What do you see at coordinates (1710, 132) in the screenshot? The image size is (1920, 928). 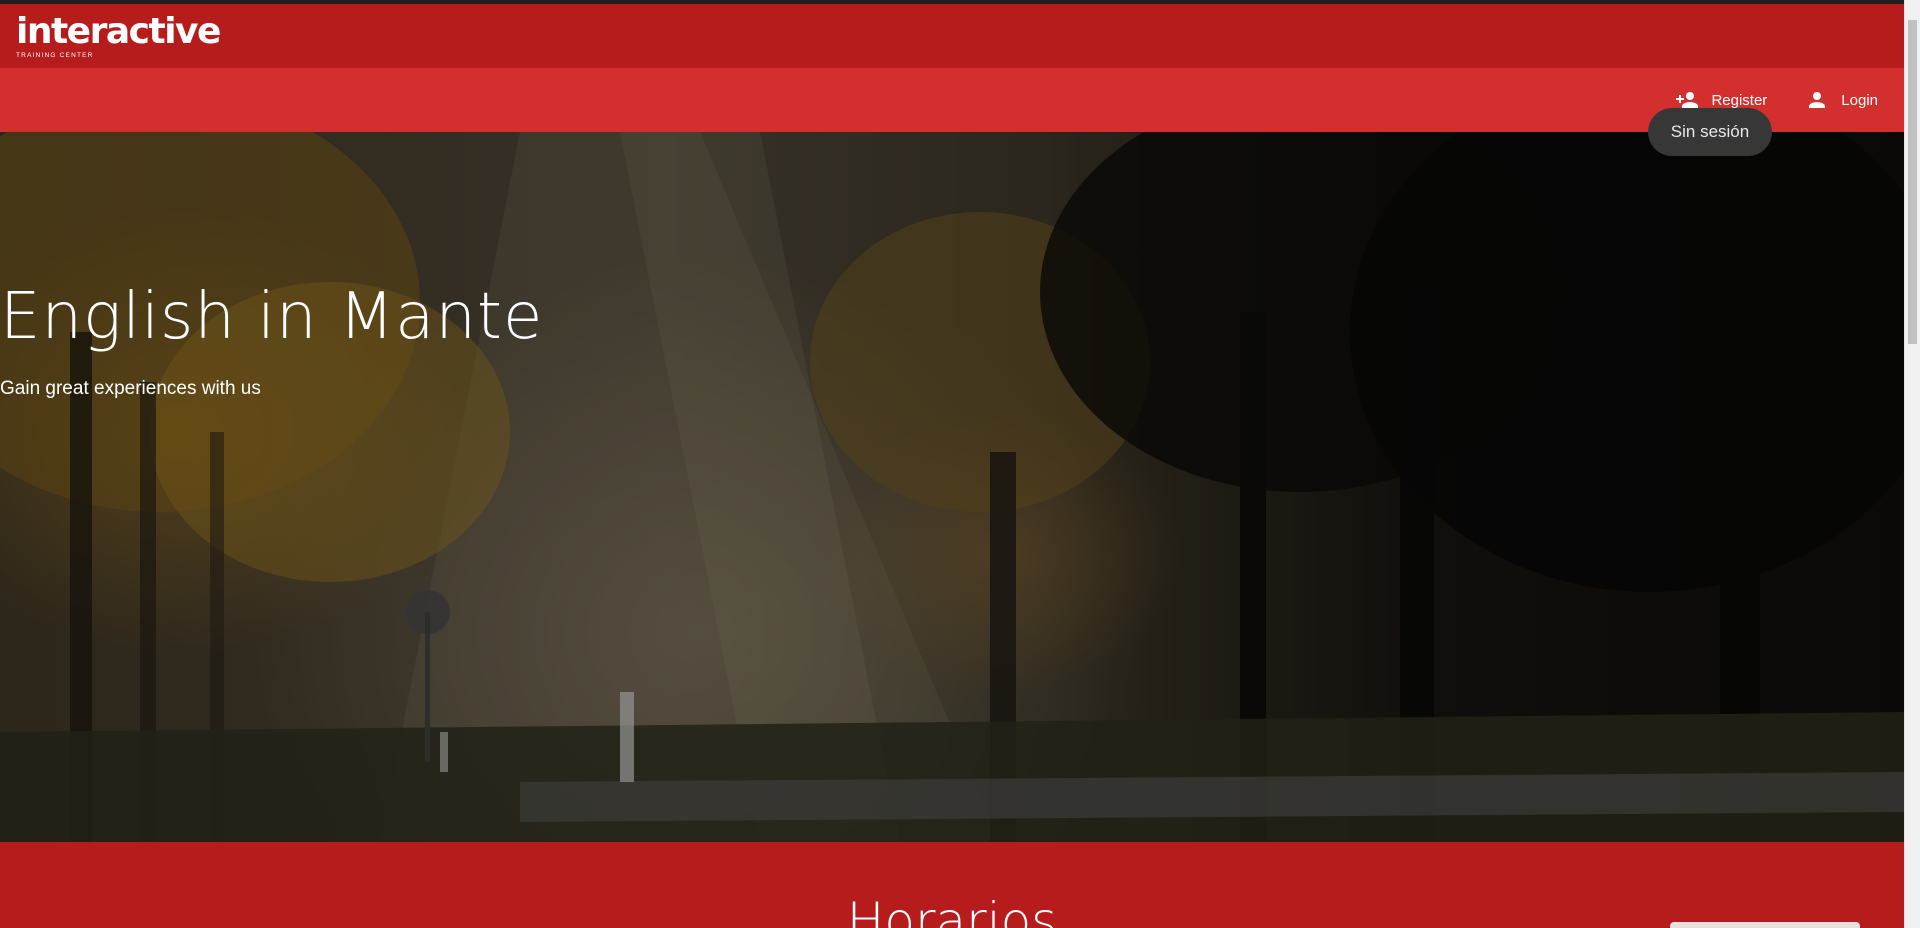 I see `session-tooltip: Sin sesión` at bounding box center [1710, 132].